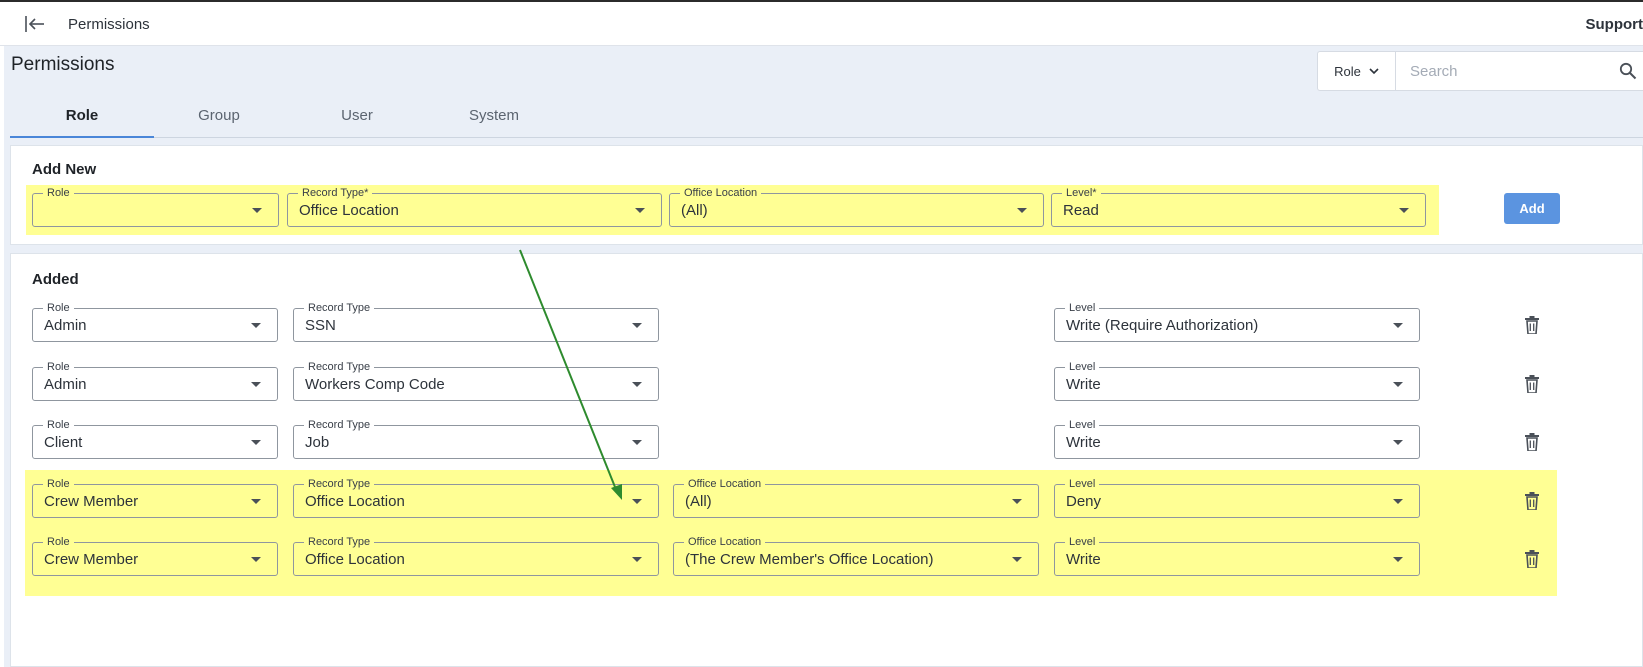 Image resolution: width=1643 pixels, height=667 pixels. I want to click on tab-user: User, so click(357, 117).